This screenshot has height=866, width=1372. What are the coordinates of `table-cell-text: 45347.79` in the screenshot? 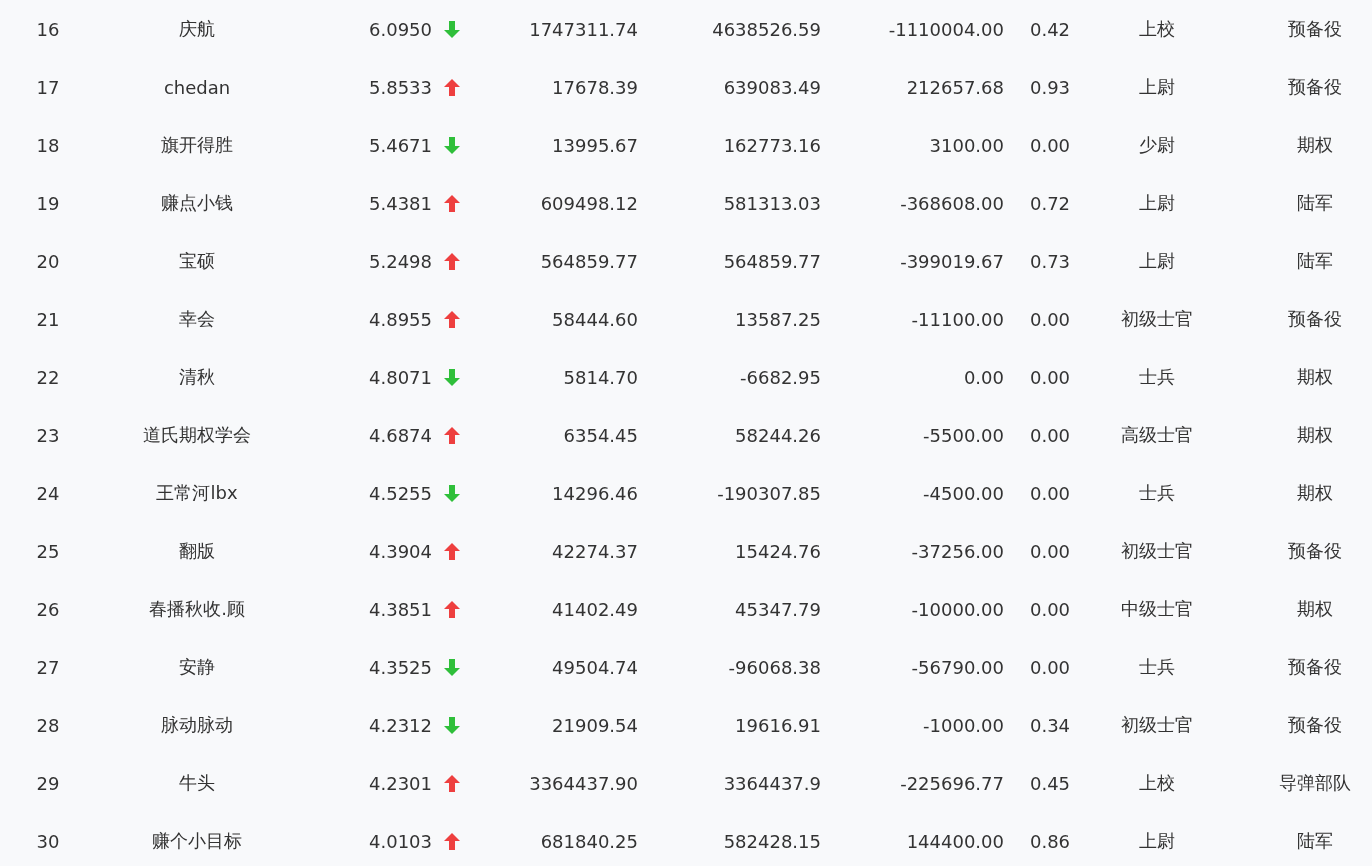 It's located at (777, 609).